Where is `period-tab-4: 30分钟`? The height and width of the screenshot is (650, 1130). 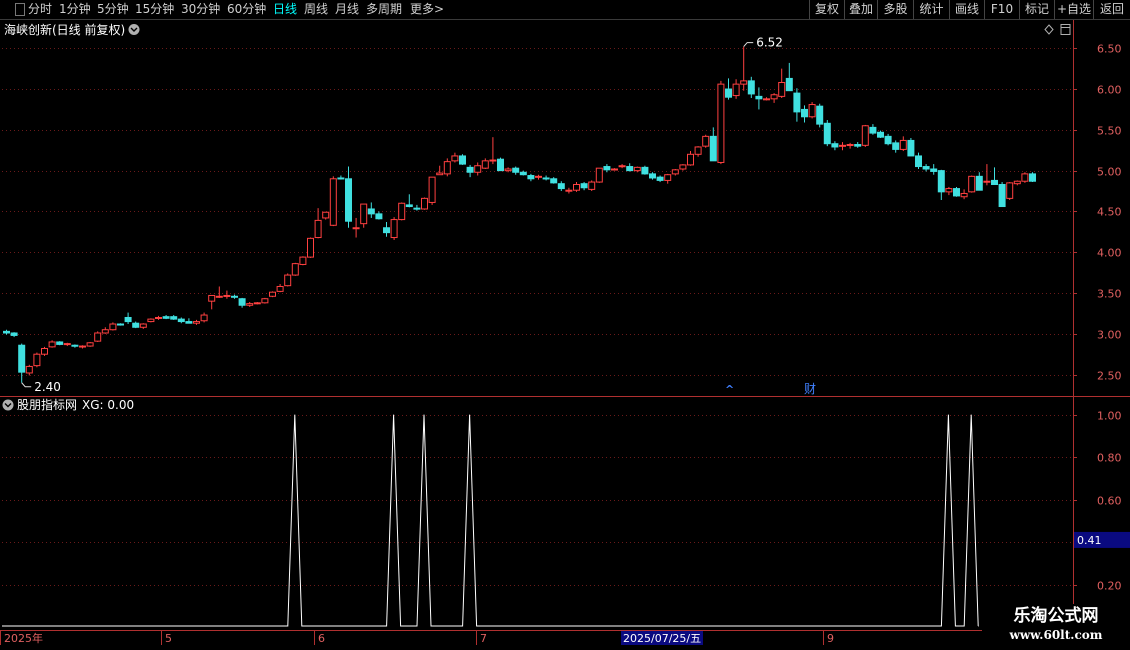
period-tab-4: 30分钟 is located at coordinates (200, 9).